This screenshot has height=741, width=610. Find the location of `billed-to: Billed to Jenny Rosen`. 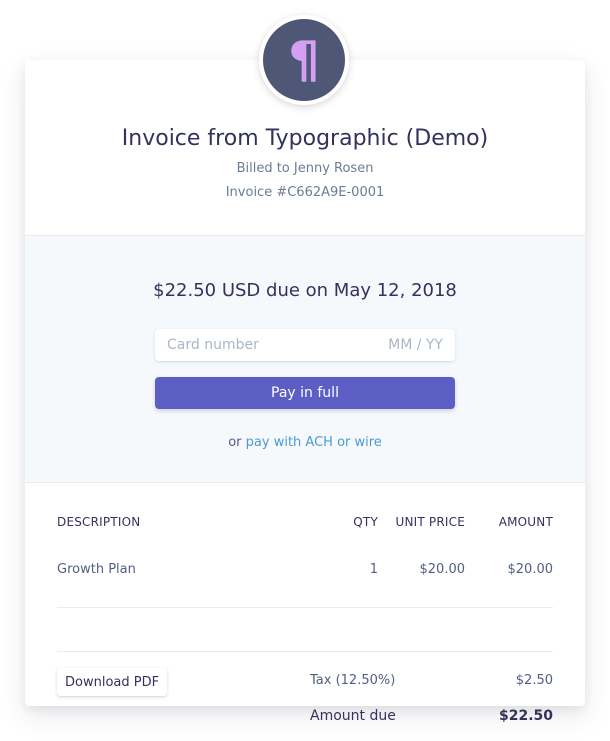

billed-to: Billed to Jenny Rosen is located at coordinates (305, 168).